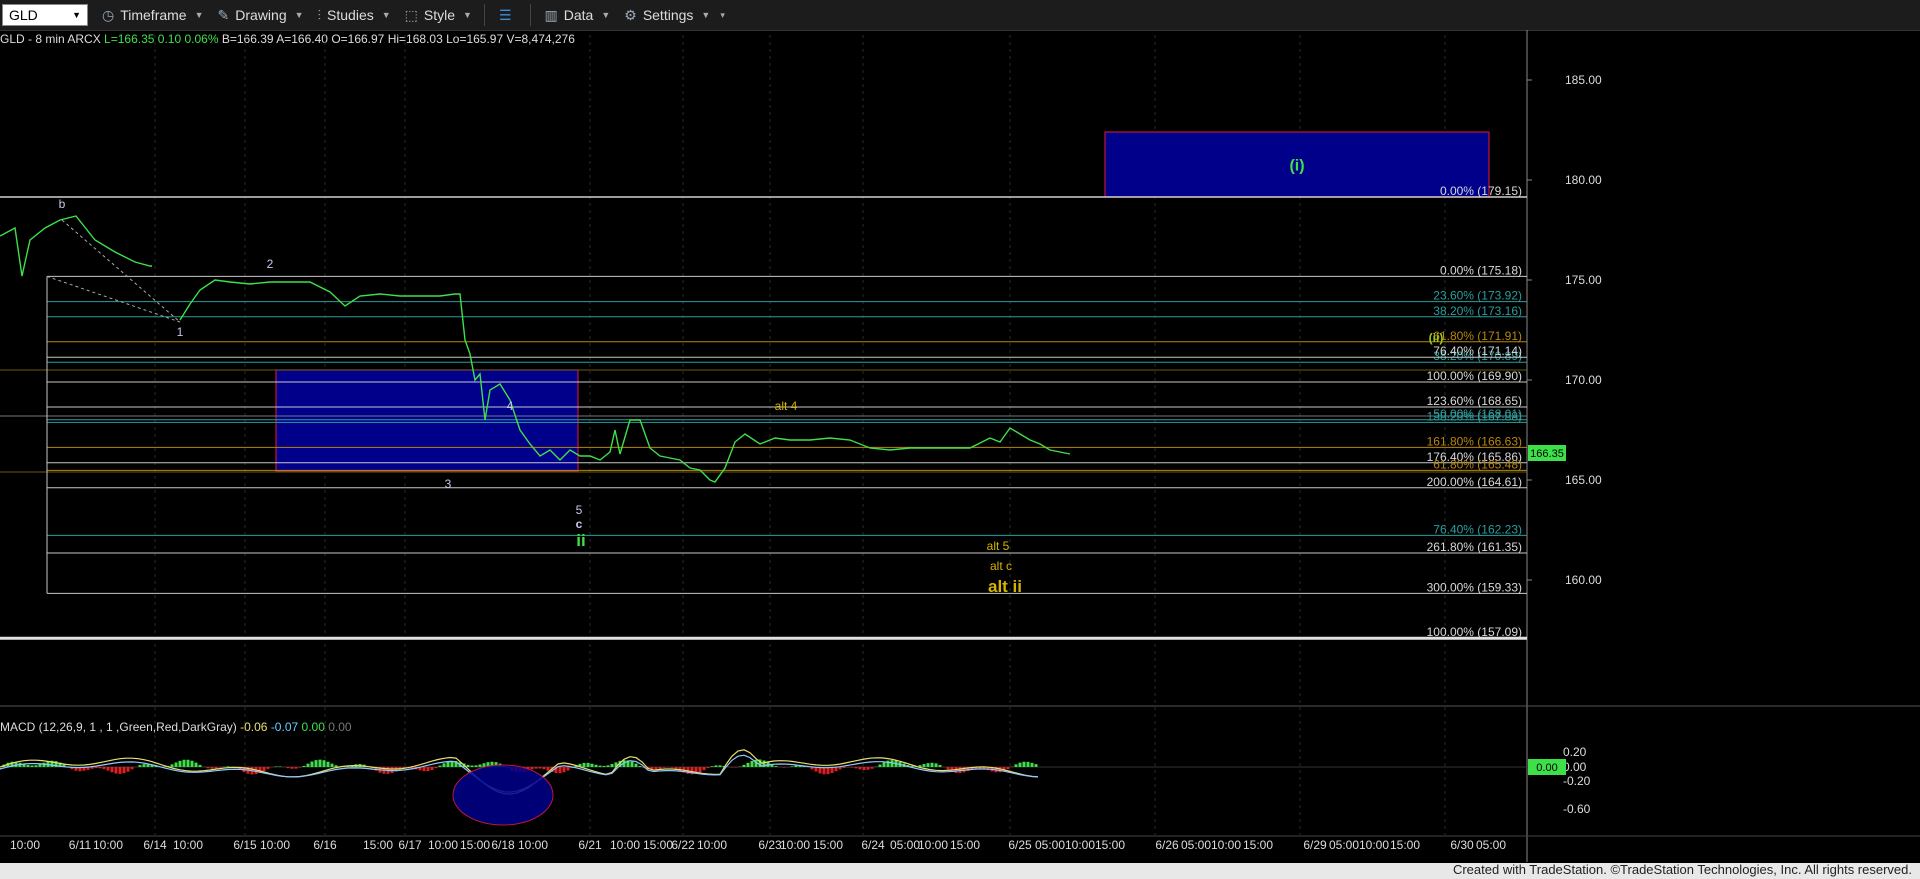 This screenshot has height=879, width=1920. Describe the element at coordinates (503, 795) in the screenshot. I see `macd-highlight-ellipse` at that location.